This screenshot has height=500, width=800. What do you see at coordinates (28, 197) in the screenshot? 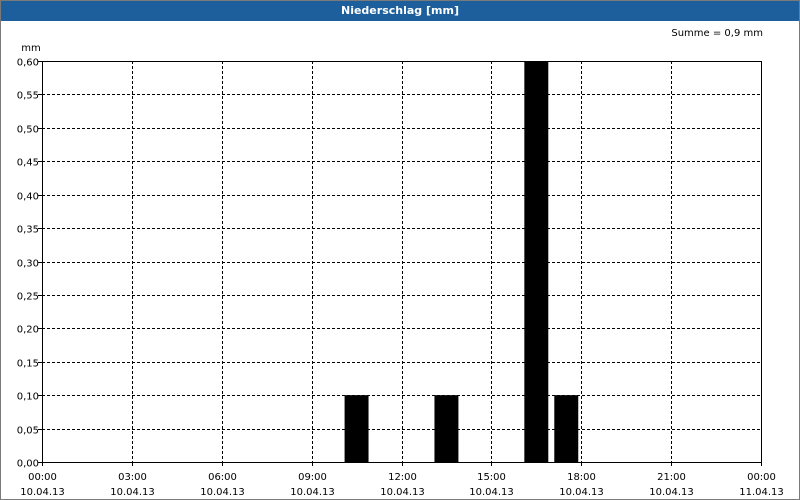
I see `y-tick-label: 0,40` at bounding box center [28, 197].